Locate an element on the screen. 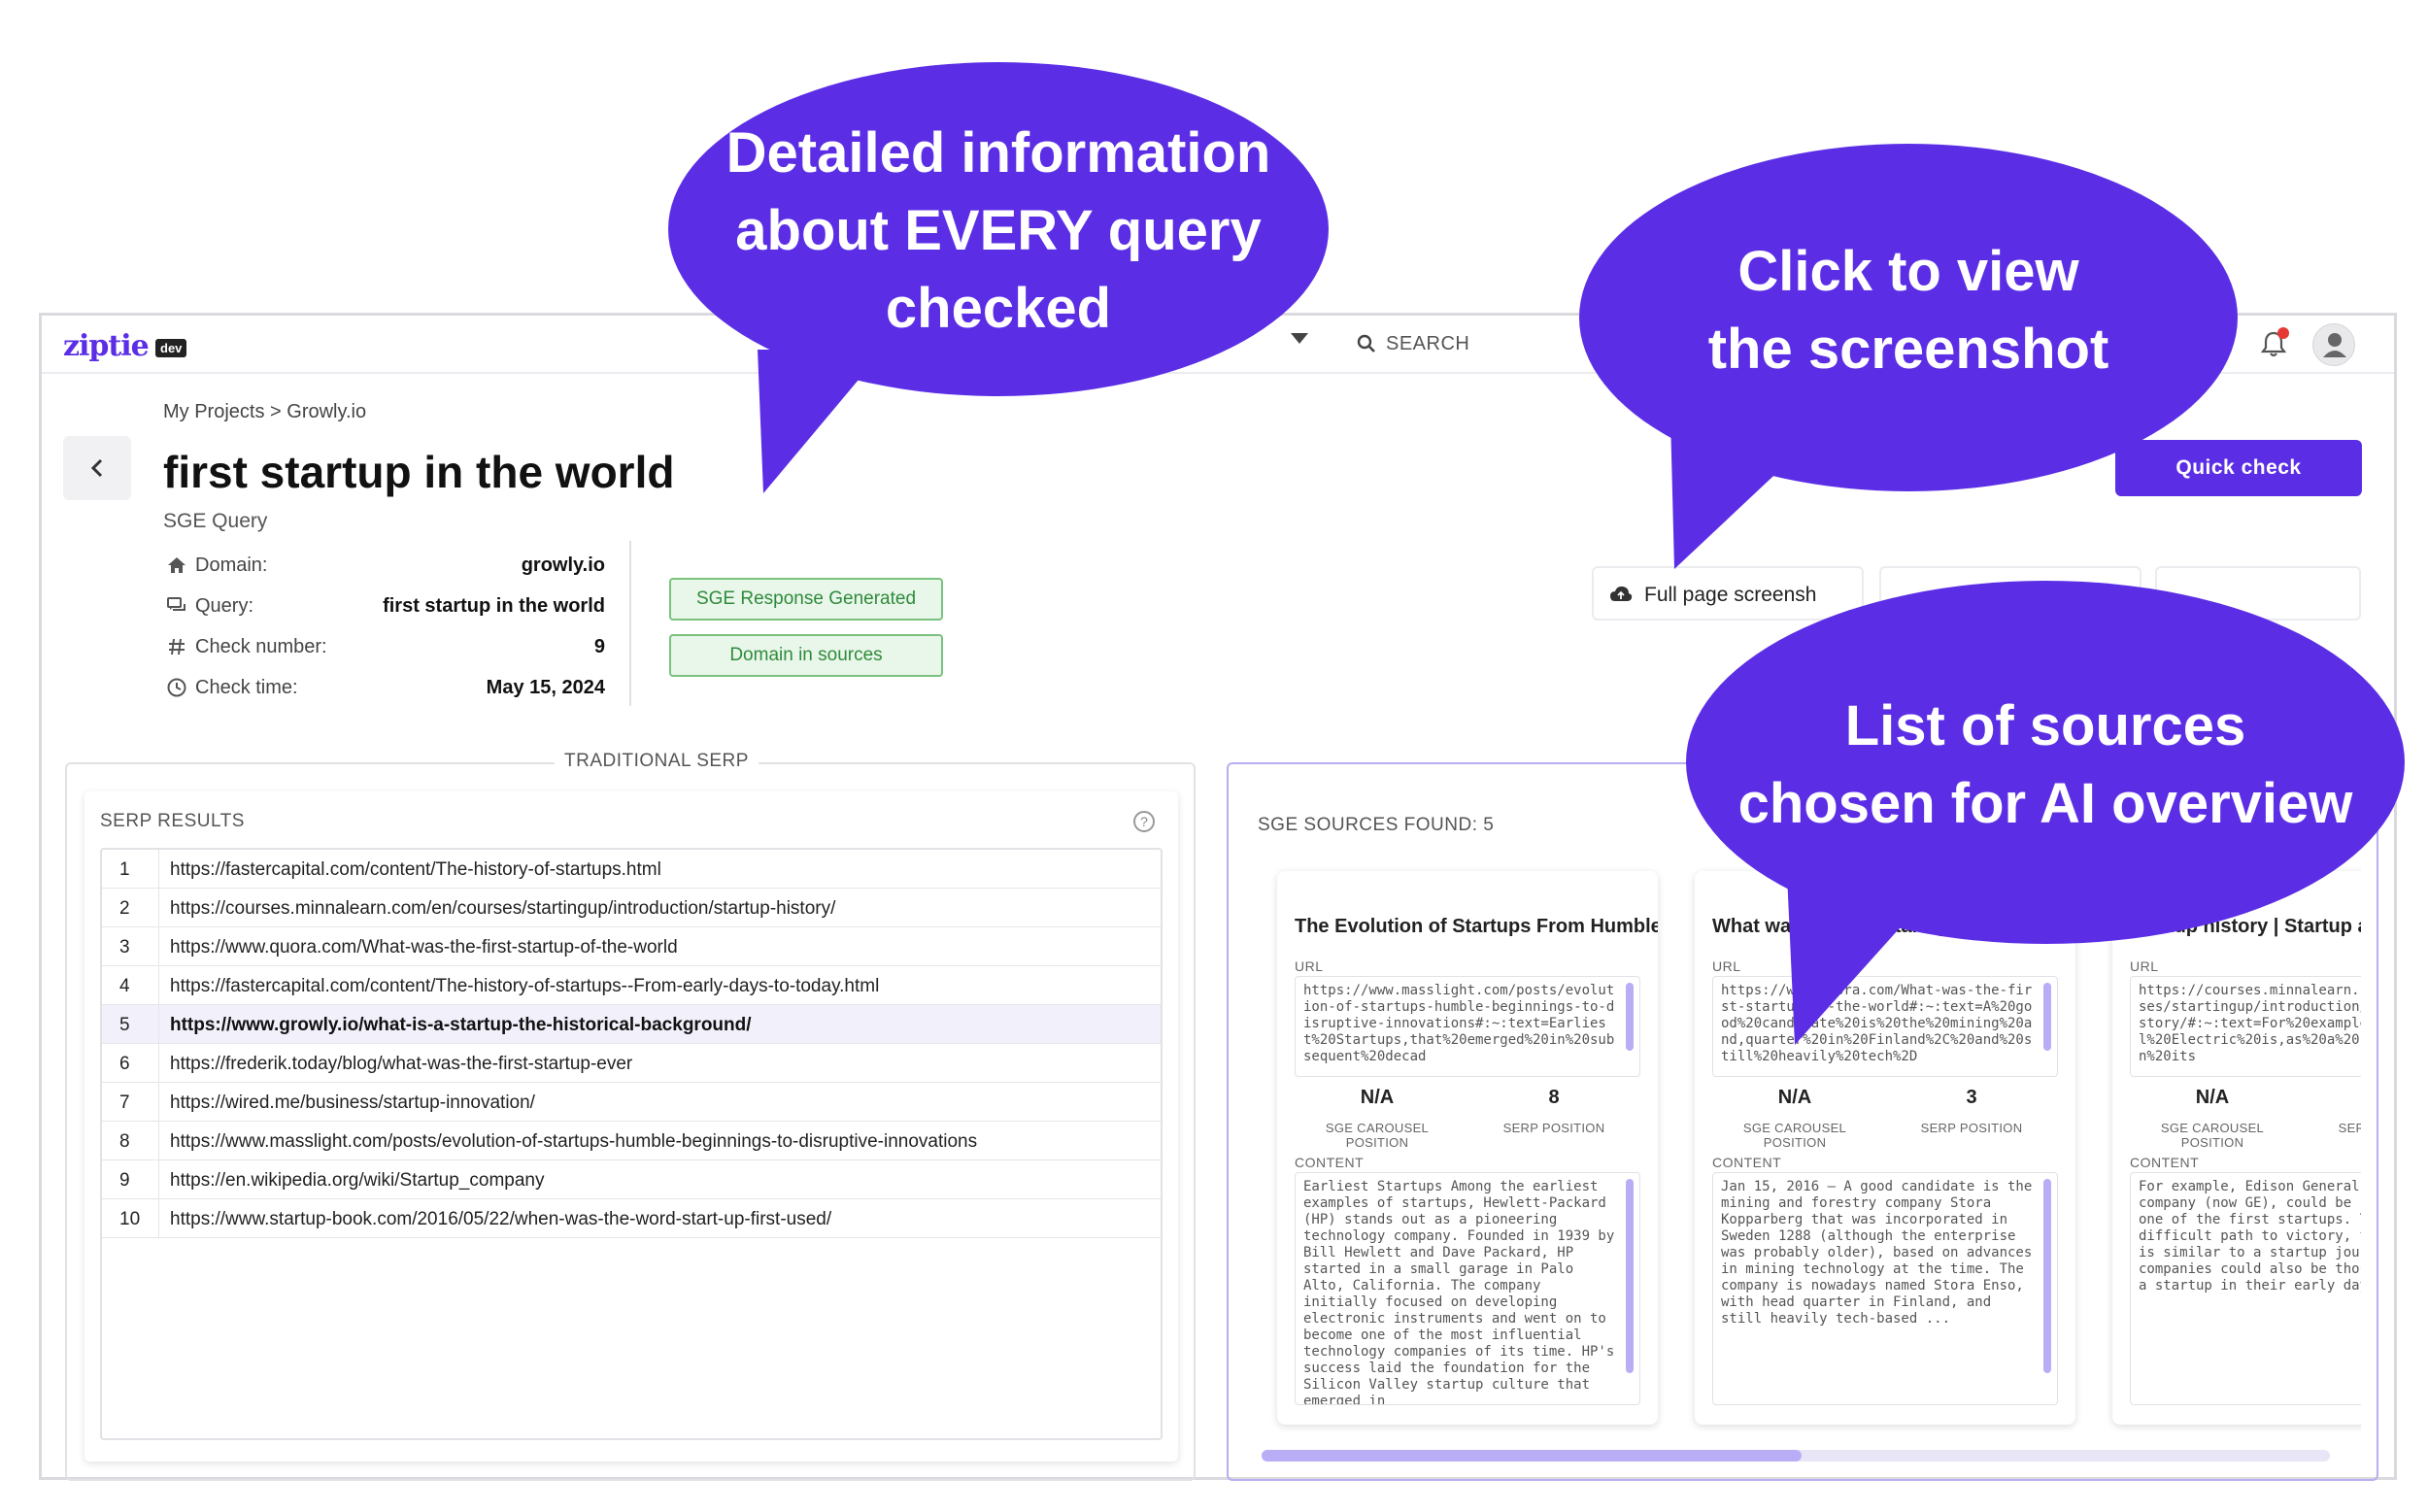 The width and height of the screenshot is (2428, 1512). horizontal-scrollbar is located at coordinates (1796, 1456).